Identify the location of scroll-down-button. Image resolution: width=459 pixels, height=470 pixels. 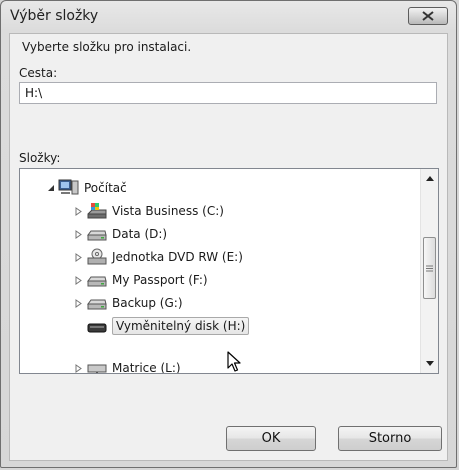
(429, 363).